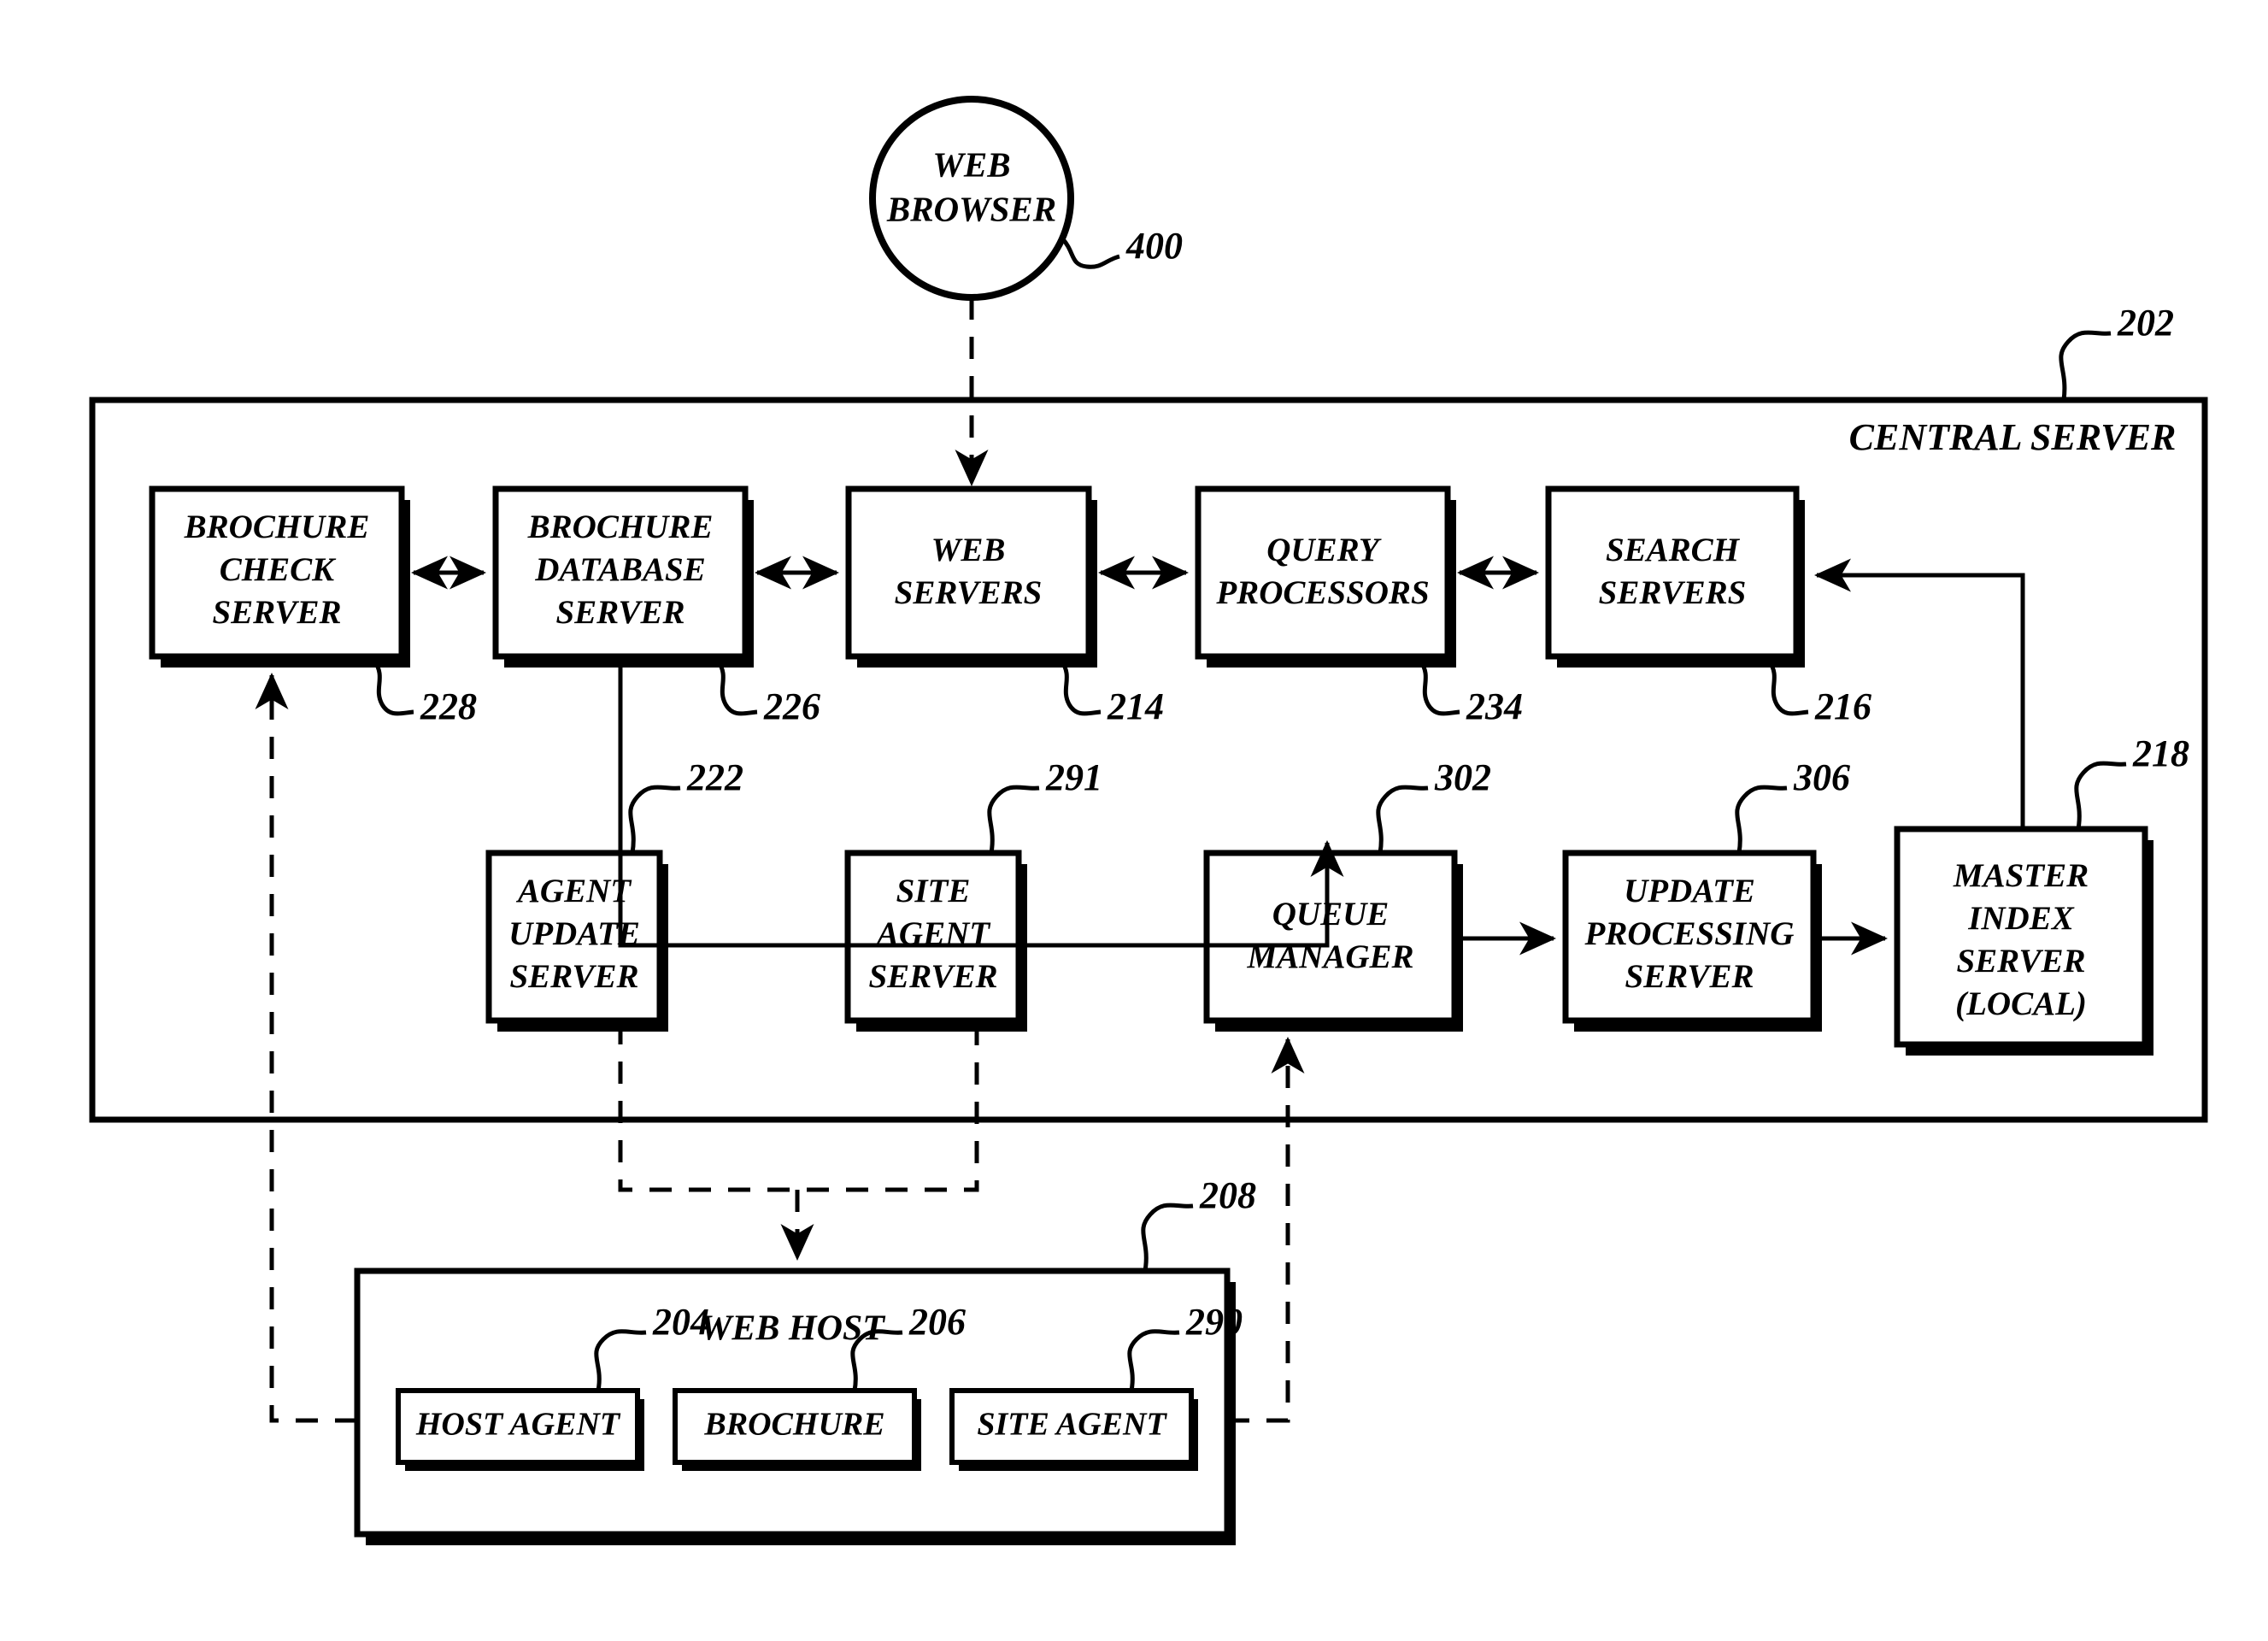  What do you see at coordinates (1073, 777) in the screenshot?
I see `ref-291: 291` at bounding box center [1073, 777].